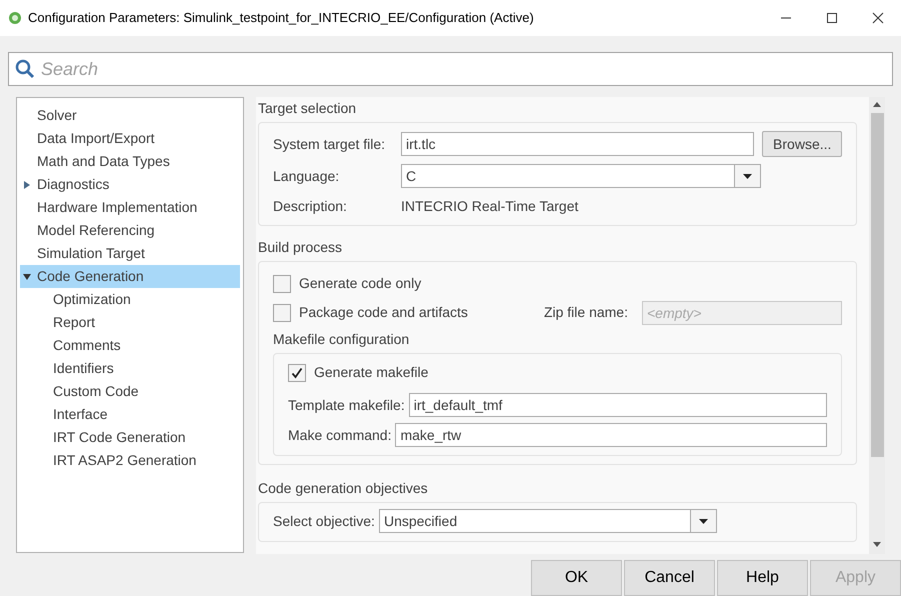  I want to click on window-title: Configuration Parameters: Simulink_testpoint_for_INTECRIO_EE/Configuration (Active), so click(281, 18).